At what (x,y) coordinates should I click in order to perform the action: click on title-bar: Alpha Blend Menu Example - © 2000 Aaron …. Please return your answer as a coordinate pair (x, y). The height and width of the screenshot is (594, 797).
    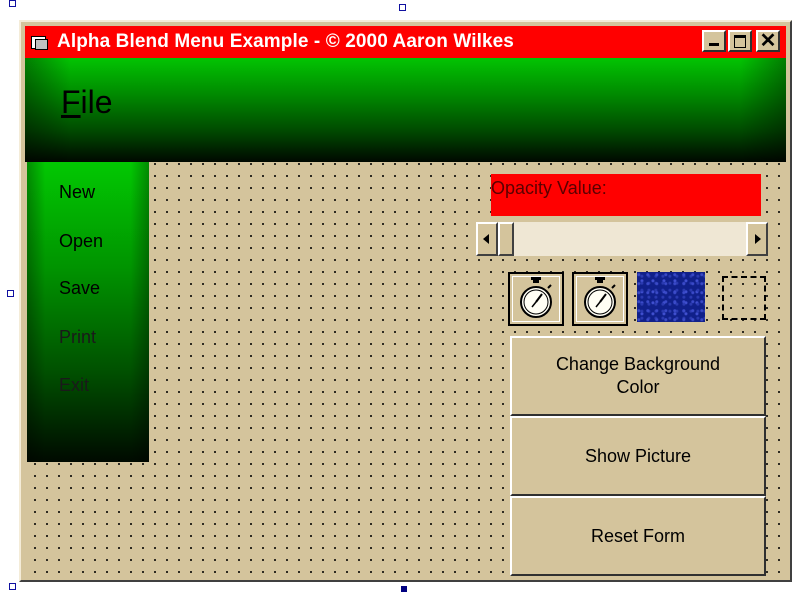
    Looking at the image, I should click on (405, 42).